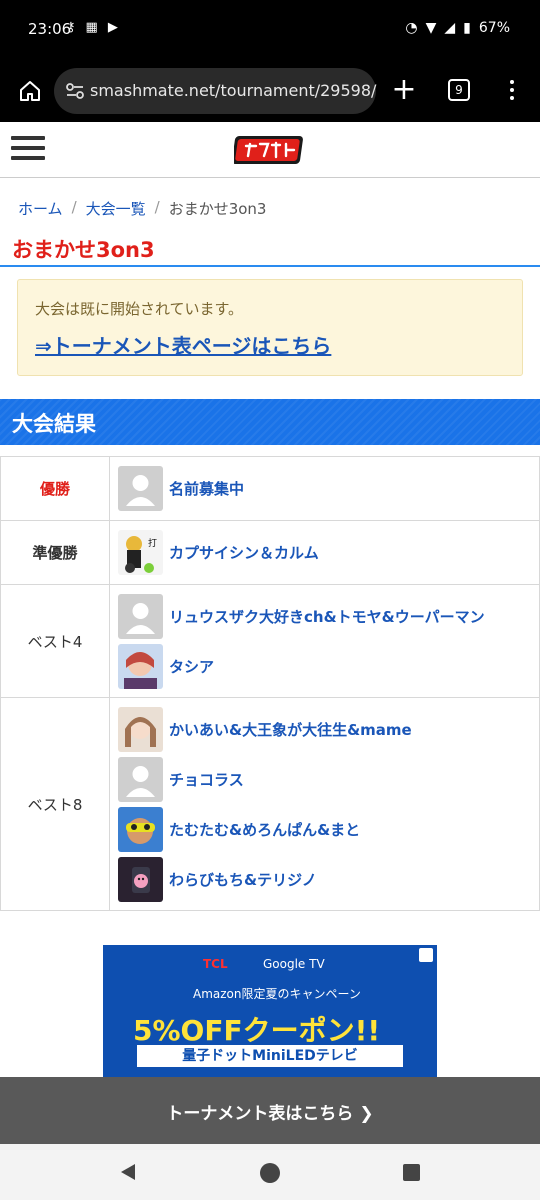  I want to click on player-entry: リュウスザク大好きch&トモヤ&ウーパーマン, so click(324, 616).